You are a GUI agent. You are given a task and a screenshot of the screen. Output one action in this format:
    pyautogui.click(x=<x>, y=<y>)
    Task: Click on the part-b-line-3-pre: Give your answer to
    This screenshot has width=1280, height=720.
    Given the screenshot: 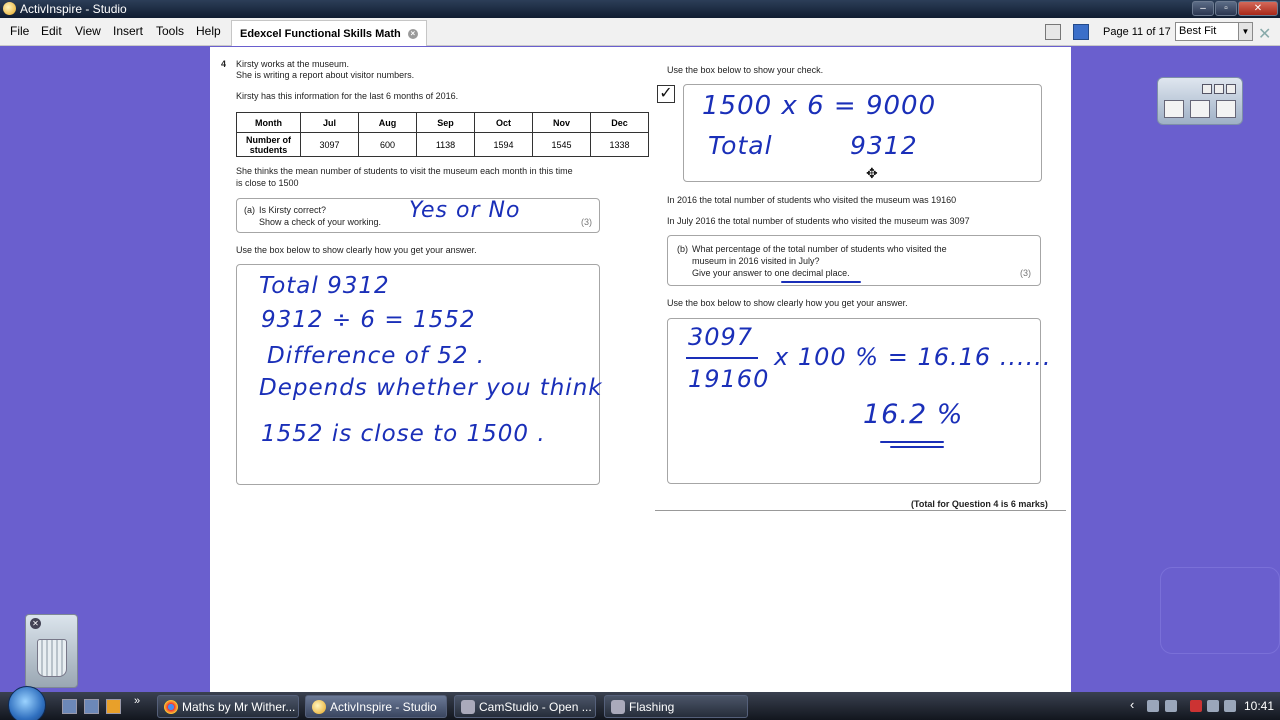 What is the action you would take?
    pyautogui.click(x=733, y=273)
    